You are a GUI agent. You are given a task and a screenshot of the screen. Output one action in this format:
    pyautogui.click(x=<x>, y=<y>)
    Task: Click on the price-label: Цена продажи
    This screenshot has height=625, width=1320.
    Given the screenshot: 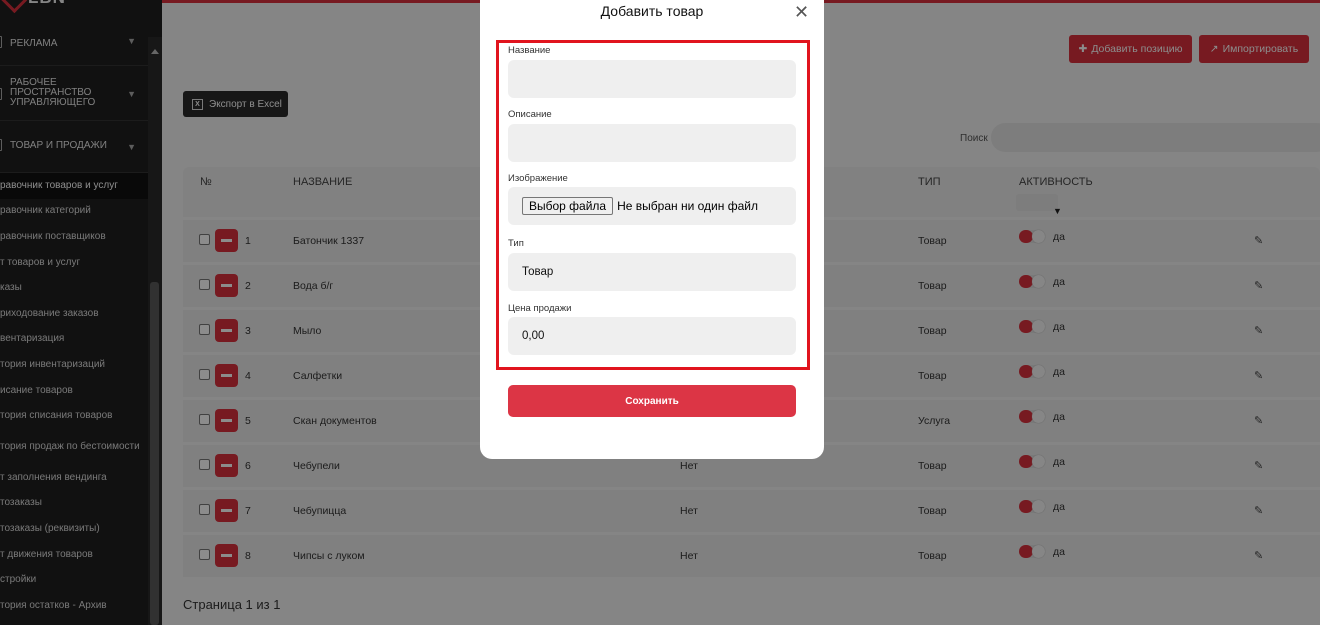 What is the action you would take?
    pyautogui.click(x=540, y=308)
    